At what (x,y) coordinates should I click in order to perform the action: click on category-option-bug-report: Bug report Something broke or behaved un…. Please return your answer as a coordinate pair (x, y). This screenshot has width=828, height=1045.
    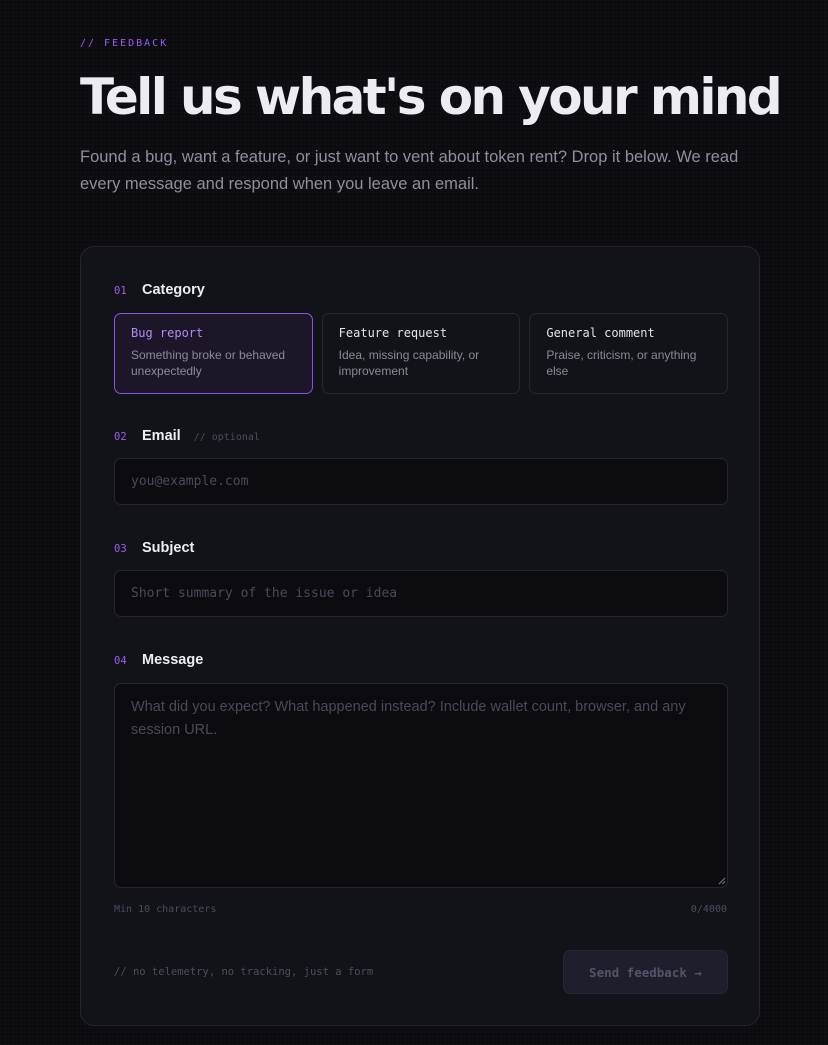
    Looking at the image, I should click on (213, 353).